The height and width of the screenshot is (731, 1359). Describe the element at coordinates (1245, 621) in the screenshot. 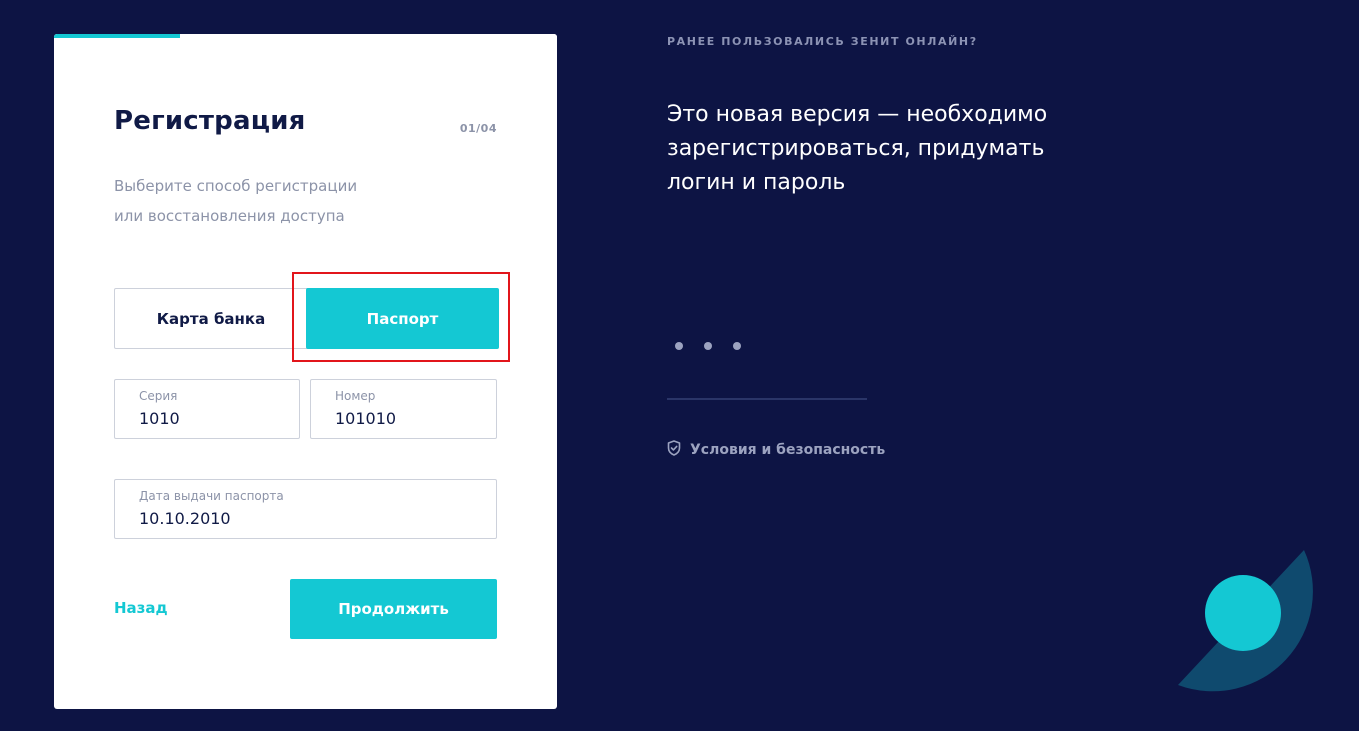

I see `decorative-shape` at that location.